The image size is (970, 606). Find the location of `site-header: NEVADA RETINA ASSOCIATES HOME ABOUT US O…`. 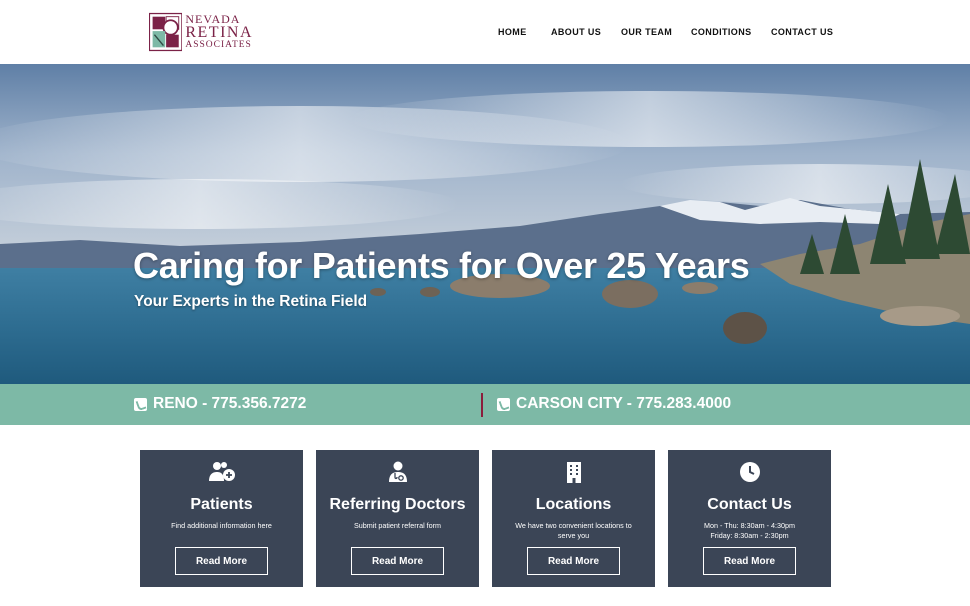

site-header: NEVADA RETINA ASSOCIATES HOME ABOUT US O… is located at coordinates (485, 32).